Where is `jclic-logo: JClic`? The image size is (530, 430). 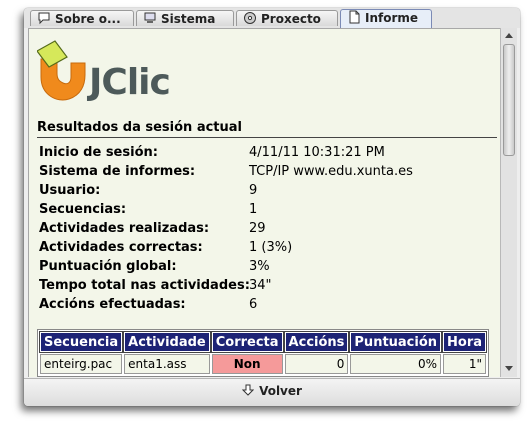 jclic-logo: JClic is located at coordinates (111, 72).